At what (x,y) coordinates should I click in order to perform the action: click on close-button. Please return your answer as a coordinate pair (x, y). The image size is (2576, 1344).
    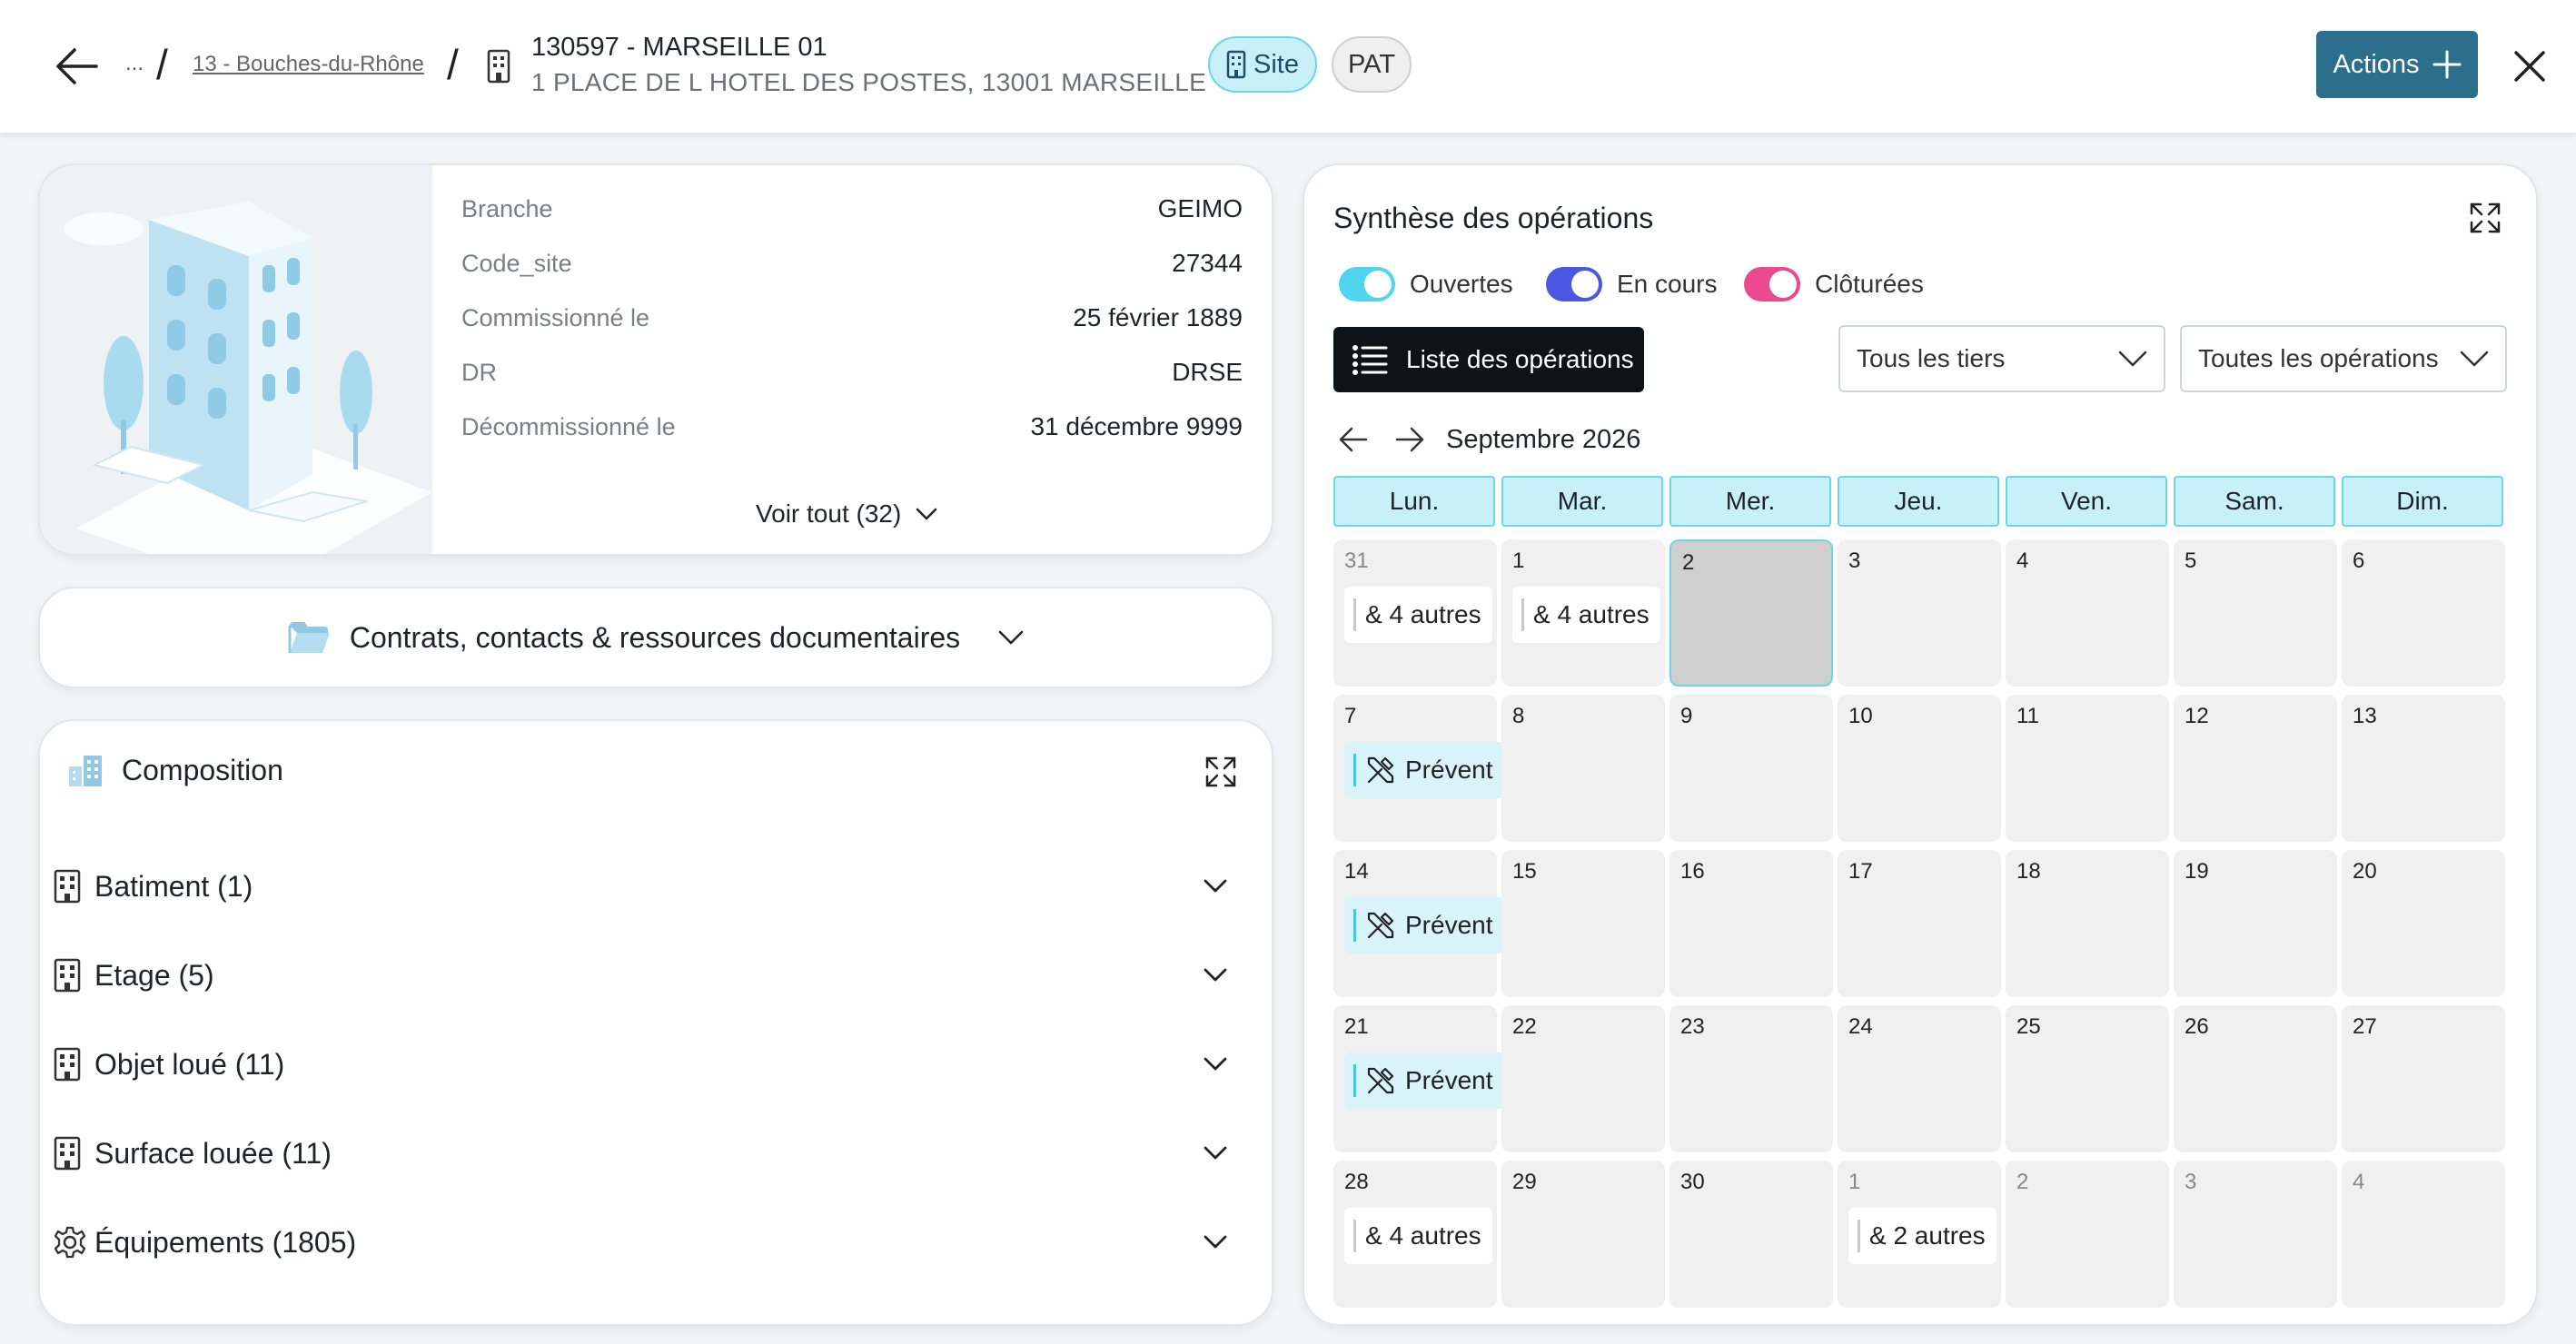
    Looking at the image, I should click on (2529, 67).